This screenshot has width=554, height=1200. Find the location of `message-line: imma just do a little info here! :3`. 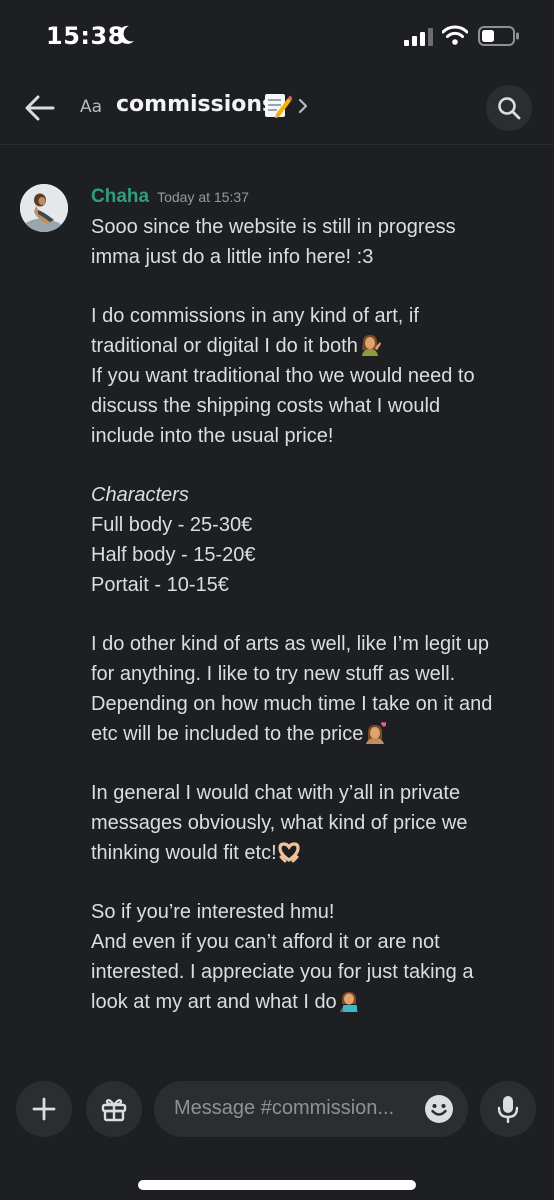

message-line: imma just do a little info here! :3 is located at coordinates (232, 257).